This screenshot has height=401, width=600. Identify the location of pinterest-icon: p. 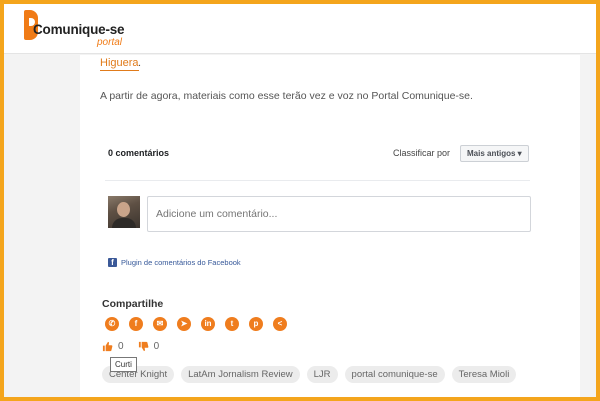
(256, 324).